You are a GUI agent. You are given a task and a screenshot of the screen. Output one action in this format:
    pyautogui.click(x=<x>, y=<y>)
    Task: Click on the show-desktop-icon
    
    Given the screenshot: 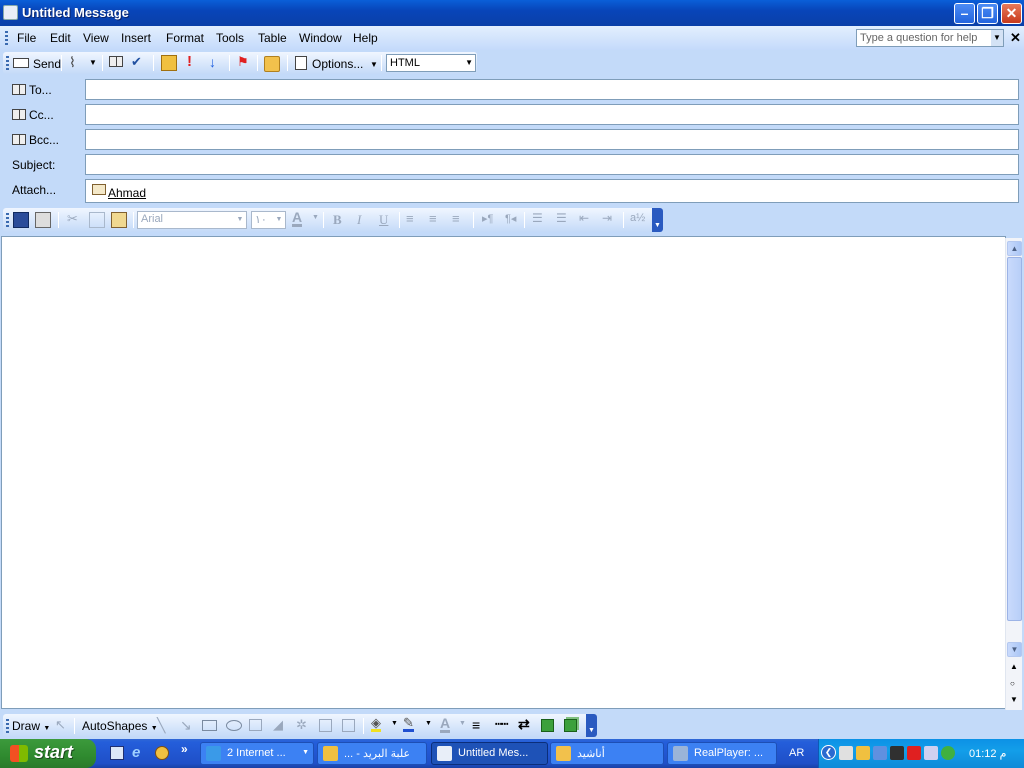 What is the action you would take?
    pyautogui.click(x=117, y=753)
    